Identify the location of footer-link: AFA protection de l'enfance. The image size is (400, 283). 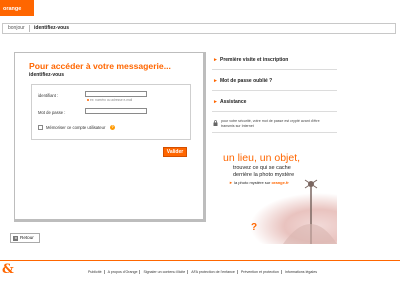
(213, 272).